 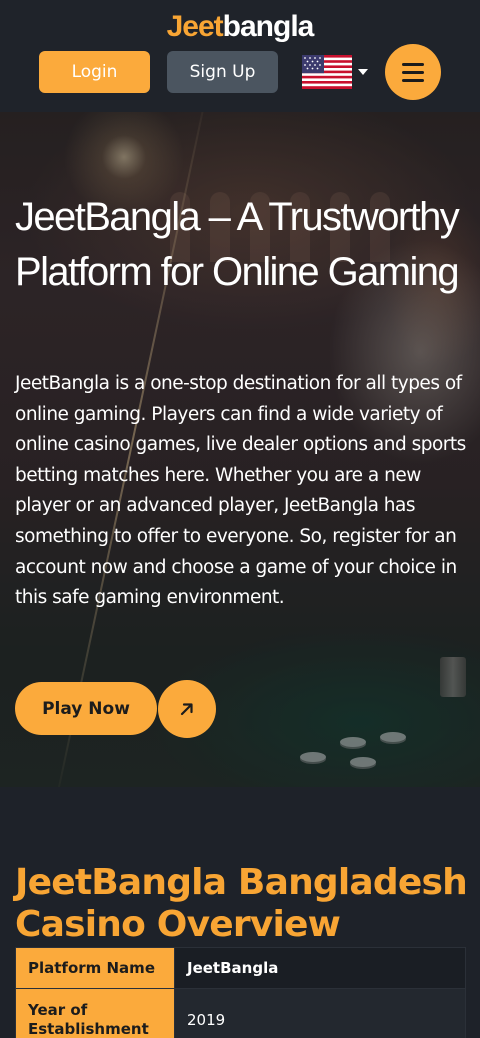 What do you see at coordinates (95, 1013) in the screenshot?
I see `table-key: Year of Establishment` at bounding box center [95, 1013].